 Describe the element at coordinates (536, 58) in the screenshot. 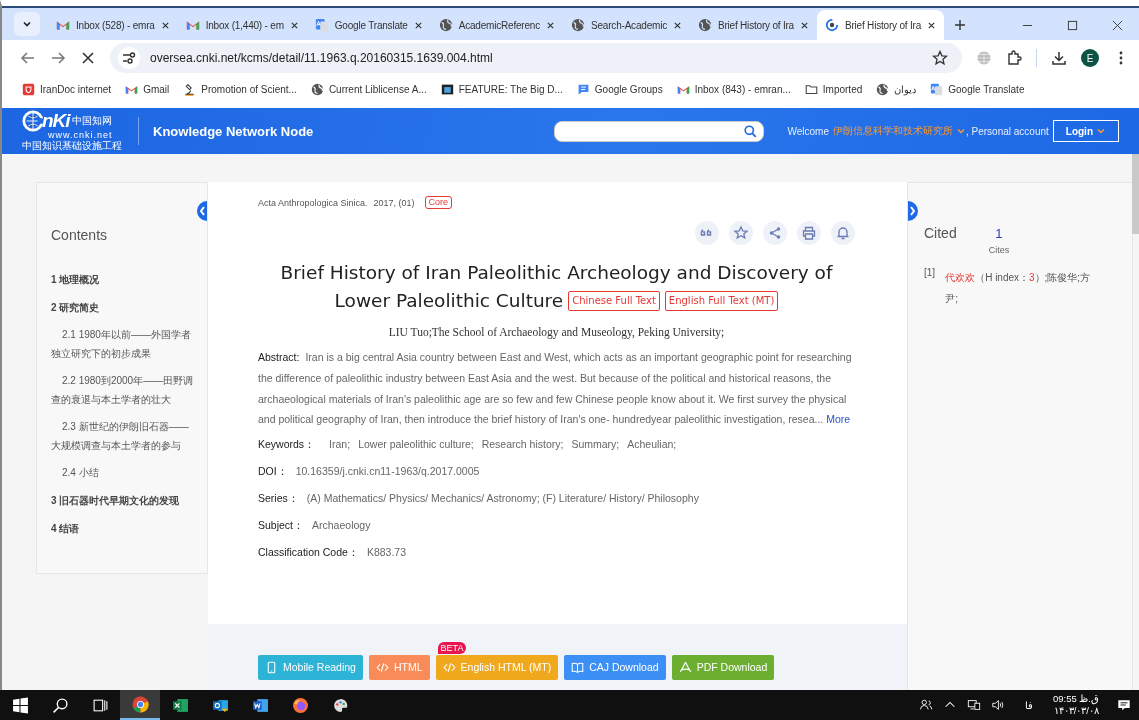

I see `address-bar: oversea.cnki.net/kcms/detail/11.1963.q.20160315.1639.004.html` at that location.